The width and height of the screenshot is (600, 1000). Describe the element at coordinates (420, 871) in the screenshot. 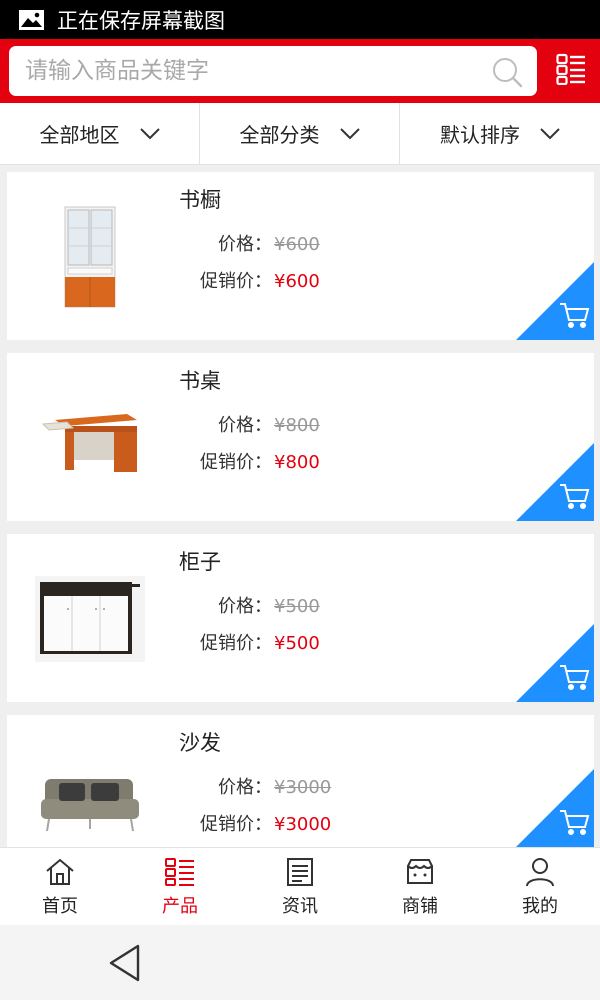

I see `shop-icon` at that location.